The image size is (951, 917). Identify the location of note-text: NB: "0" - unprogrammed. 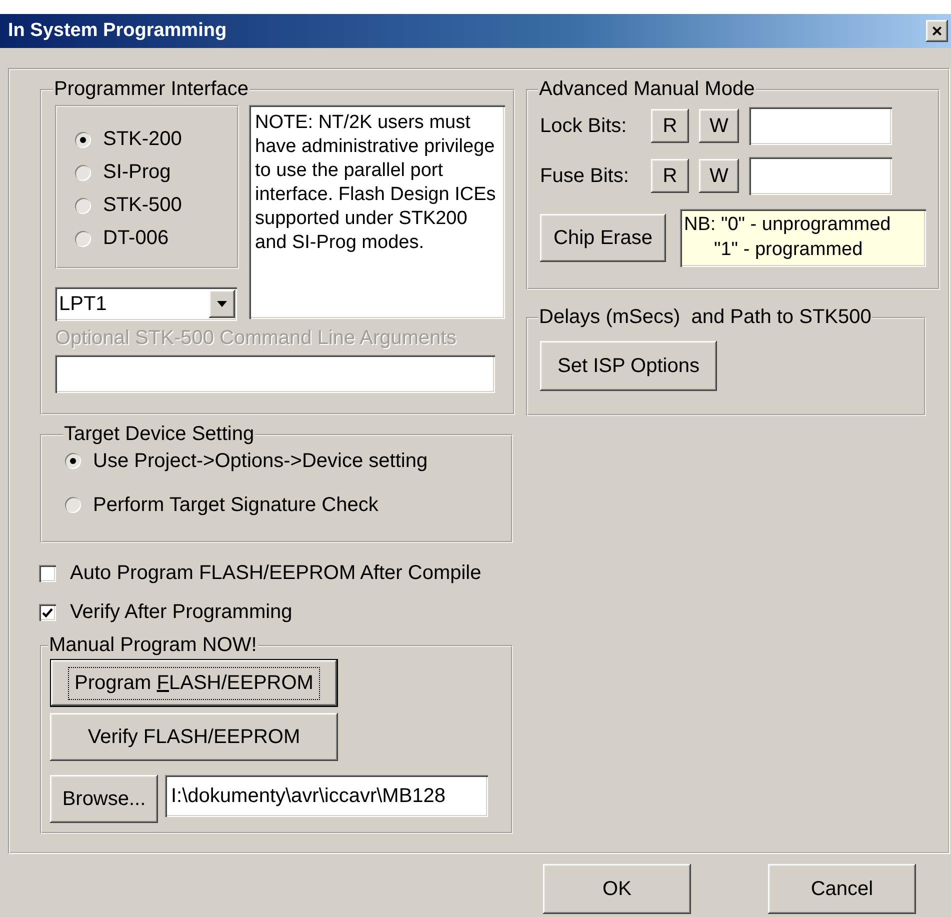
(788, 225).